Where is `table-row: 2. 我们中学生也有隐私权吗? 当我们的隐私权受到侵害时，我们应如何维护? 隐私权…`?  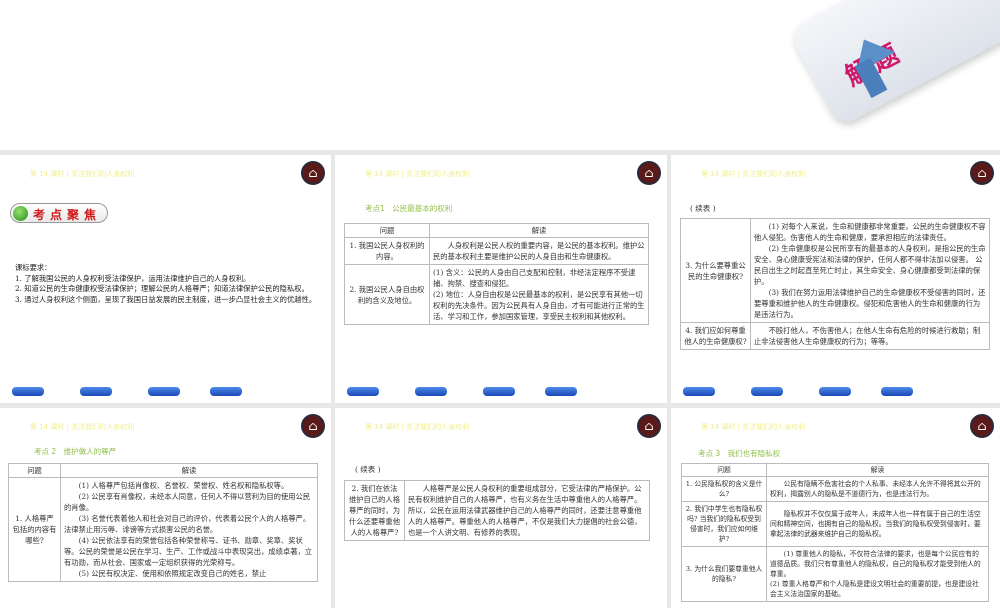
table-row: 2. 我们中学生也有隐私权吗? 当我们的隐私权受到侵害时，我们应如何维护? 隐私权… is located at coordinates (835, 524).